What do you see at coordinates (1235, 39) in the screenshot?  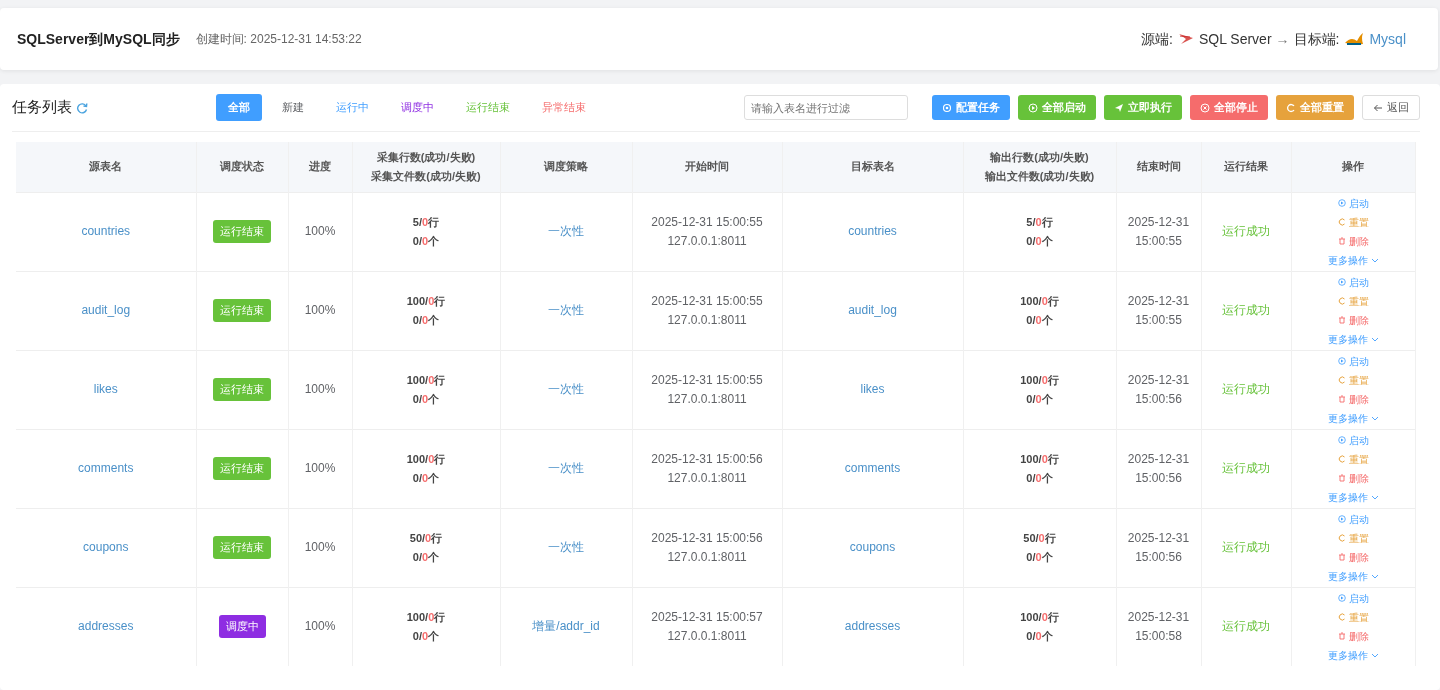 I see `source-name: SQL Server` at bounding box center [1235, 39].